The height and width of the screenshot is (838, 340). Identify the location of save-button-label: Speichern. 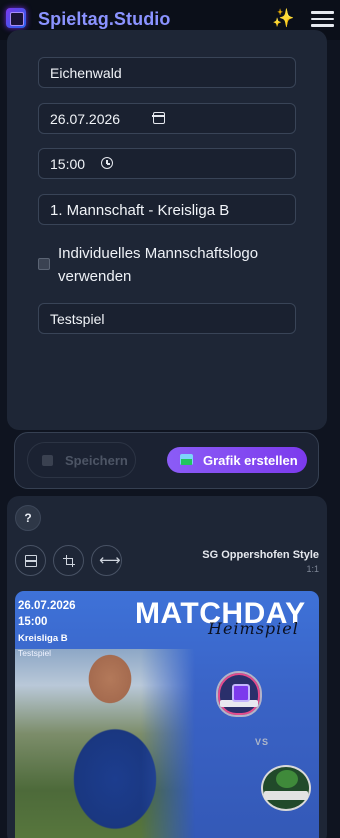
(96, 460).